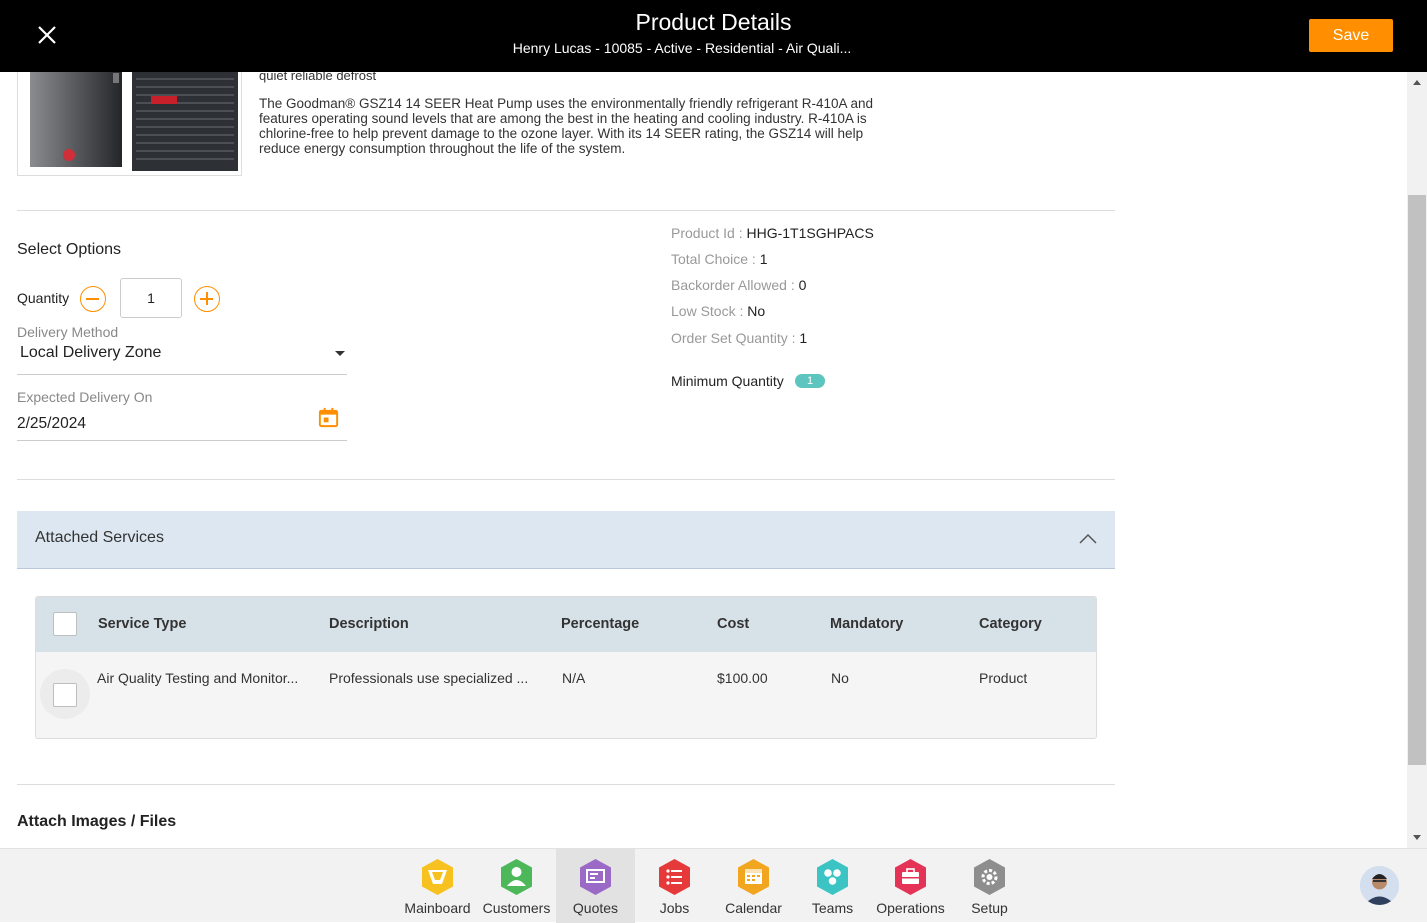  I want to click on order-set-quantity: 1, so click(803, 338).